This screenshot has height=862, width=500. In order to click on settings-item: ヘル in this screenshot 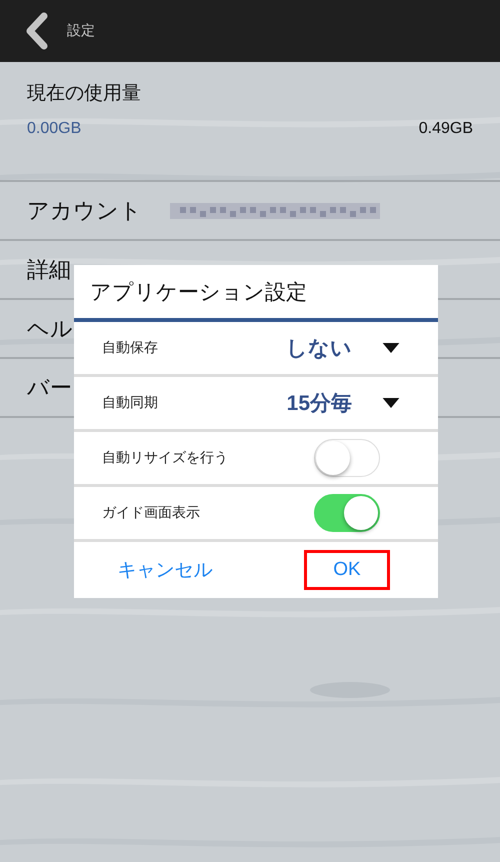, I will do `click(50, 329)`.